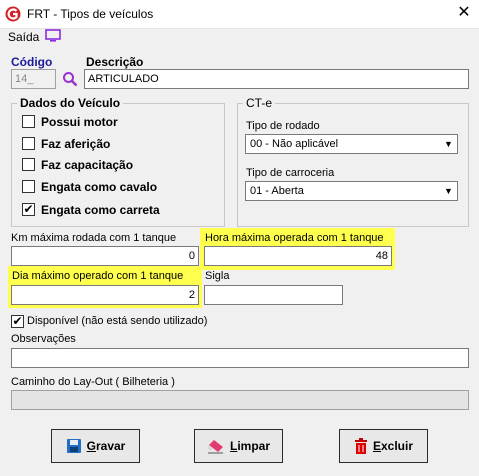  What do you see at coordinates (294, 144) in the screenshot?
I see `tipo-rodado-value: 00 - Não aplicável` at bounding box center [294, 144].